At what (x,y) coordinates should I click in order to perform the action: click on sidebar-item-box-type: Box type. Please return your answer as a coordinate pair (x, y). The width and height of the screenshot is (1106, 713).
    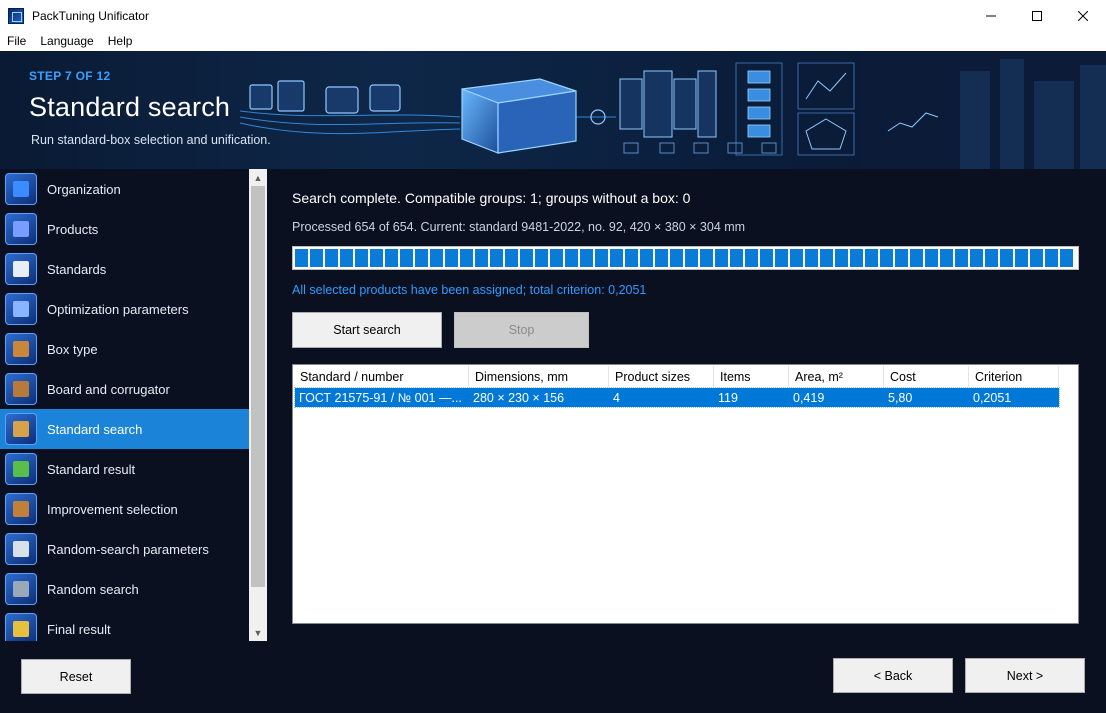
    Looking at the image, I should click on (124, 349).